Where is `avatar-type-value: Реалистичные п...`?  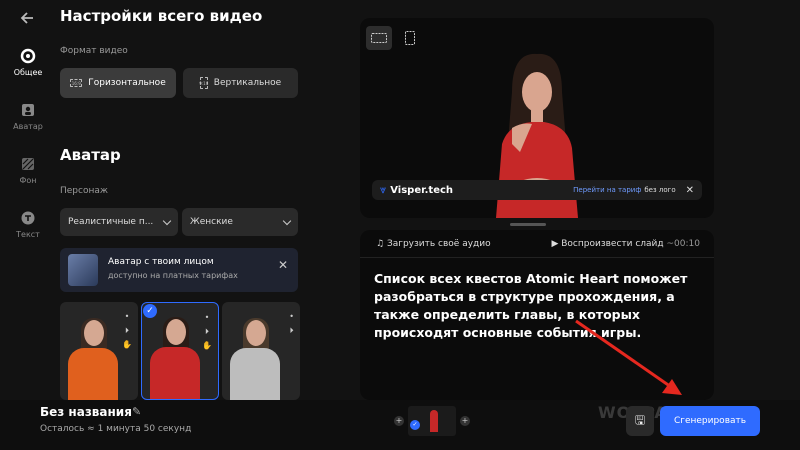
avatar-type-value: Реалистичные п... is located at coordinates (111, 222).